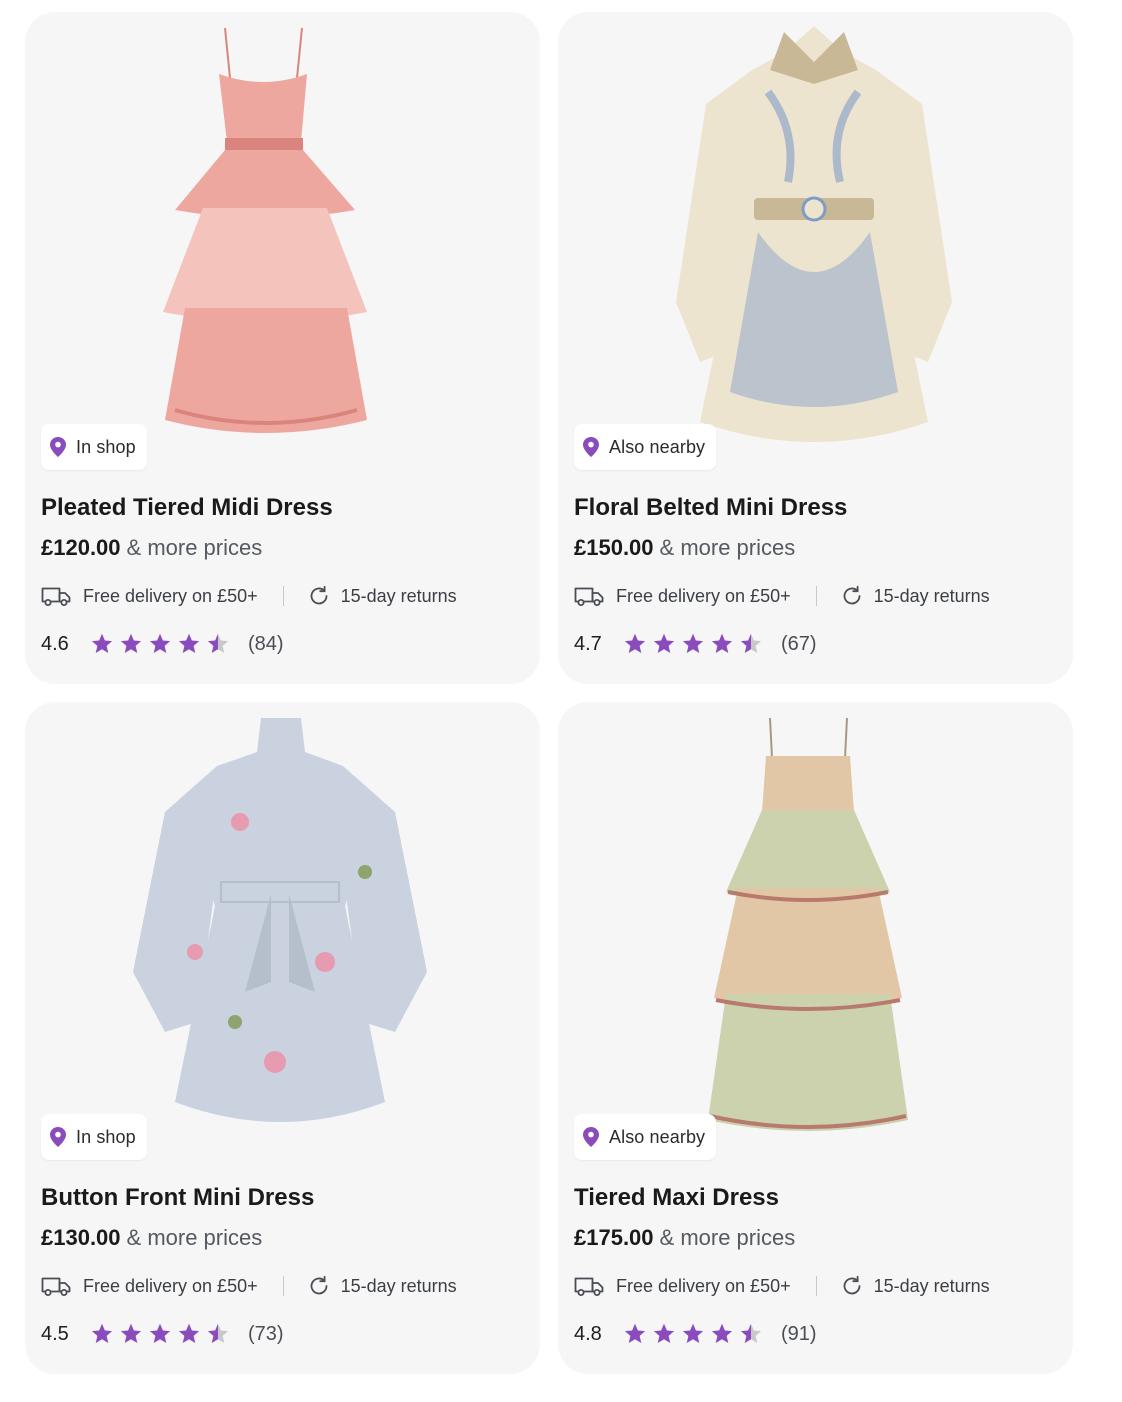  I want to click on review-count: (91), so click(799, 1334).